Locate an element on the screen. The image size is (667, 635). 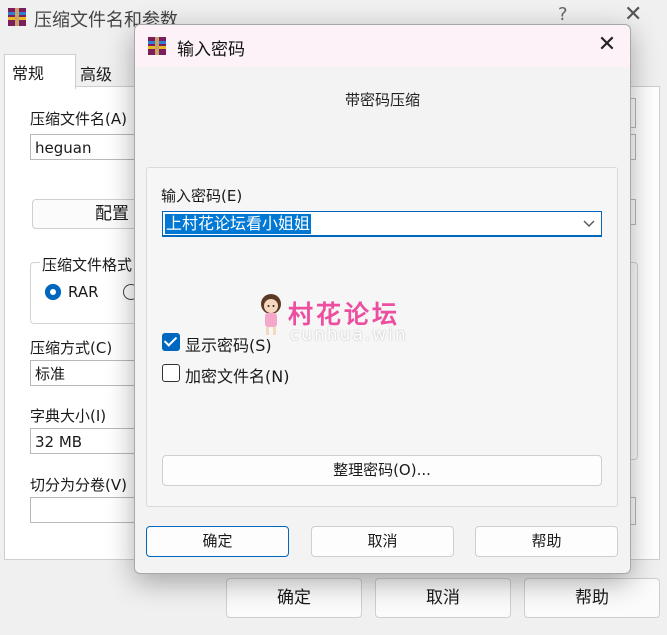
cancel-button: 取消 is located at coordinates (382, 541).